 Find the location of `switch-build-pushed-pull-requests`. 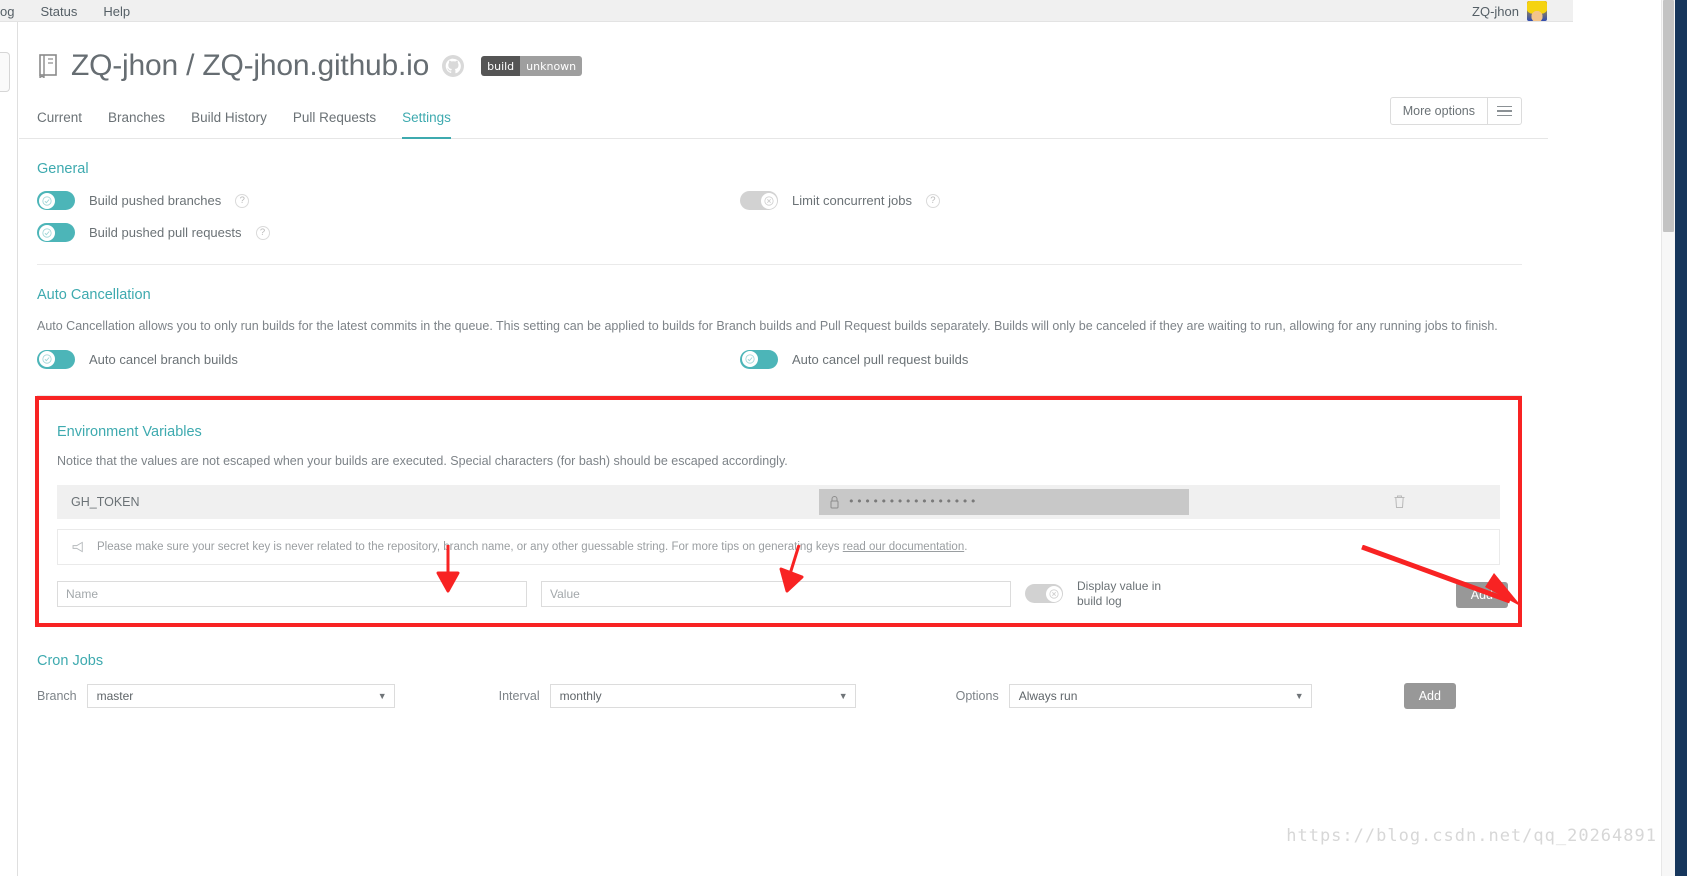

switch-build-pushed-pull-requests is located at coordinates (56, 232).